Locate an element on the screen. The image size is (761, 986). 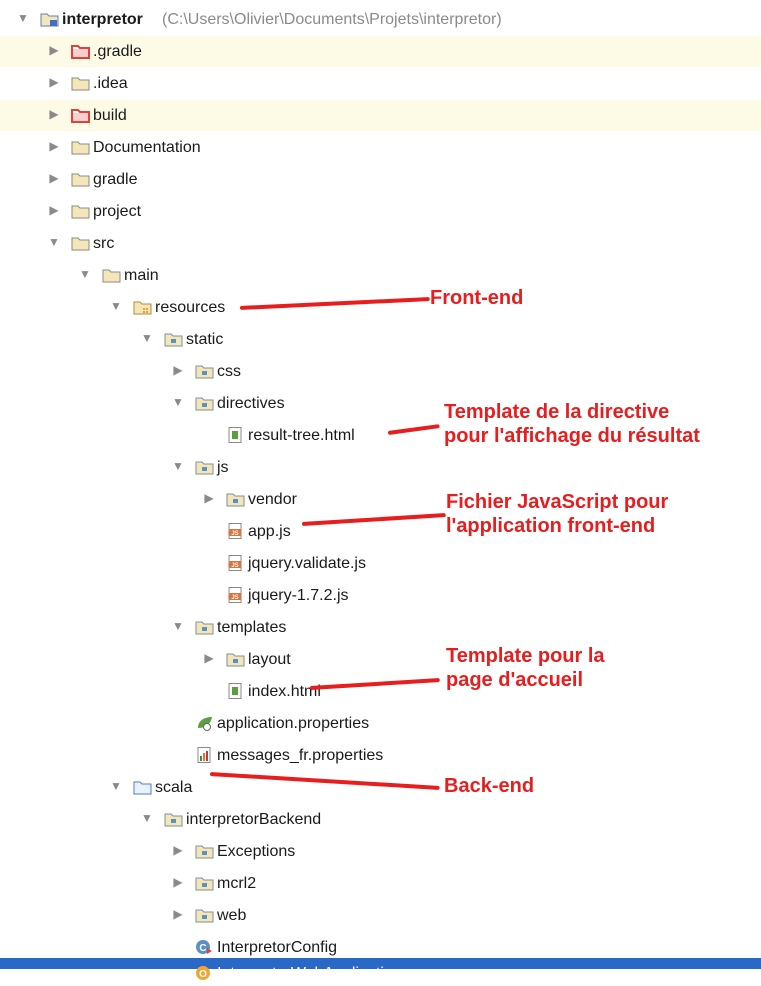
svg-text: O is located at coordinates (203, 974).